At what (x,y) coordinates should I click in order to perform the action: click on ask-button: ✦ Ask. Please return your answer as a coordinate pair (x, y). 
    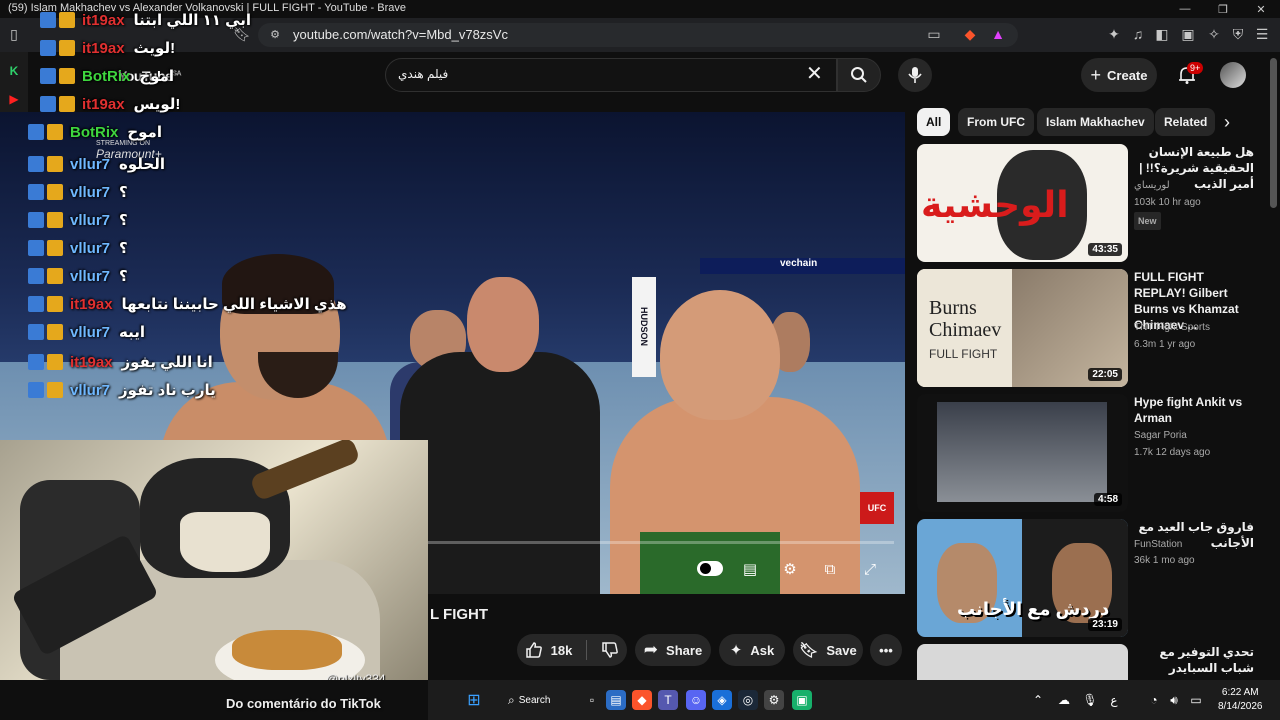
    Looking at the image, I should click on (752, 650).